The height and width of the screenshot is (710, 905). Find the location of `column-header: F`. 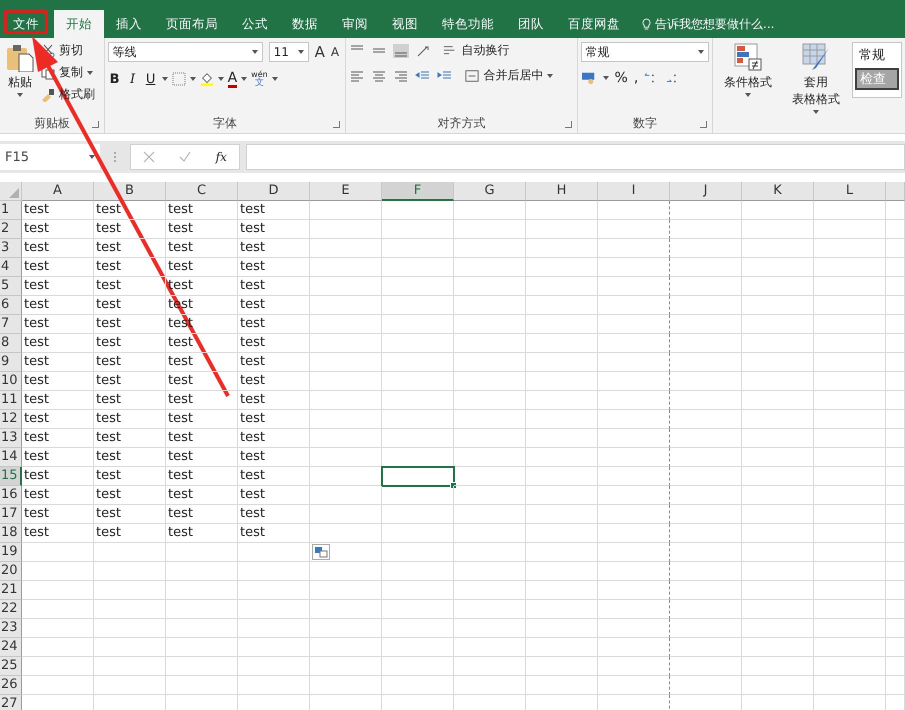

column-header: F is located at coordinates (418, 191).